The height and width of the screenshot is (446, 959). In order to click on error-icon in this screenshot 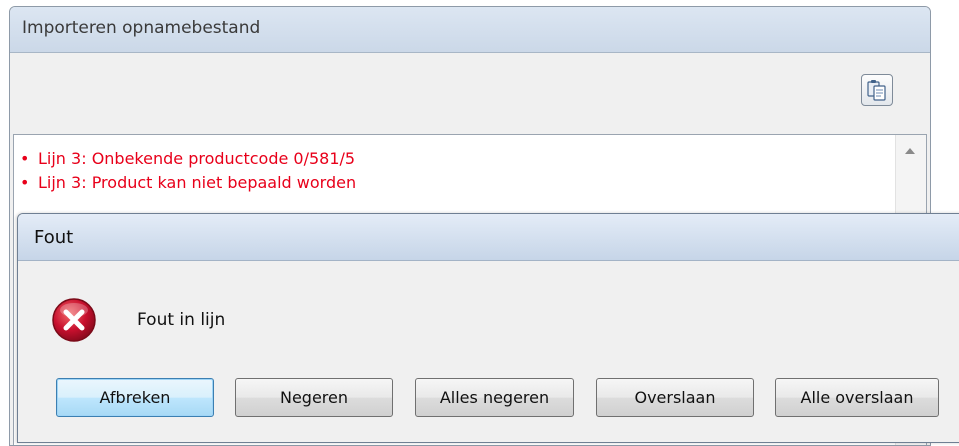, I will do `click(74, 320)`.